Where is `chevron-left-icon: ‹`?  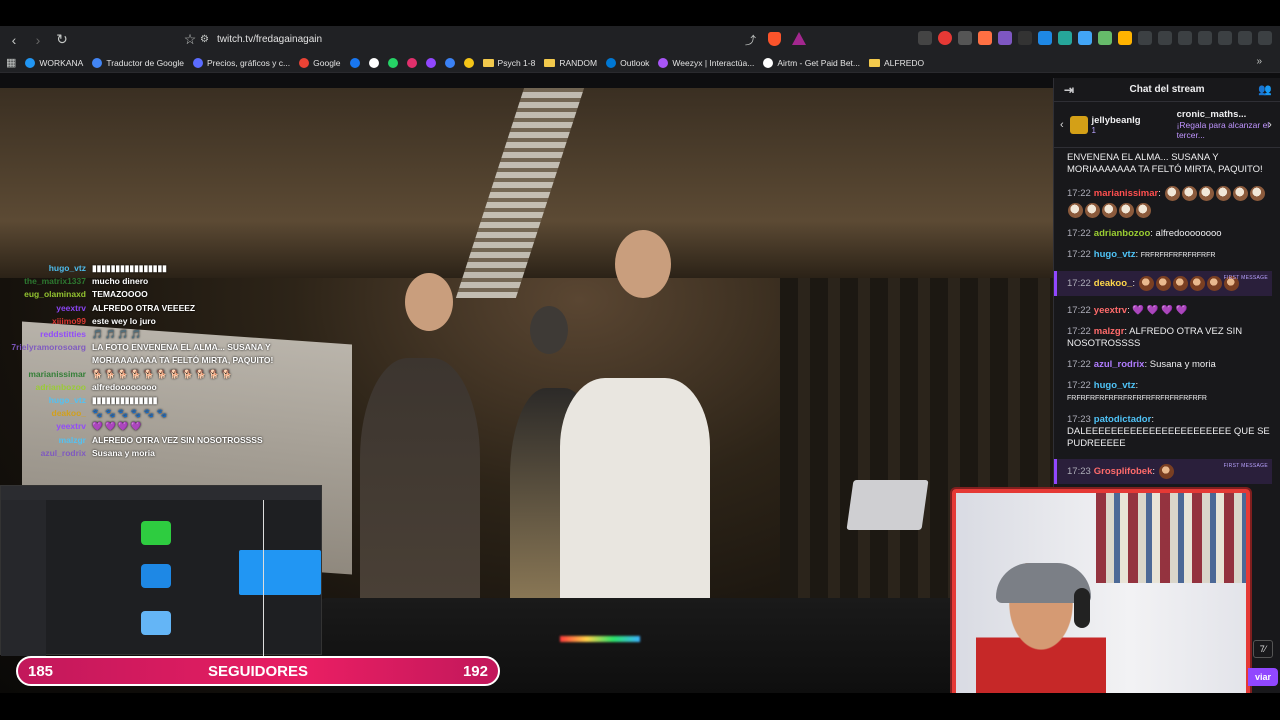 chevron-left-icon: ‹ is located at coordinates (1062, 125).